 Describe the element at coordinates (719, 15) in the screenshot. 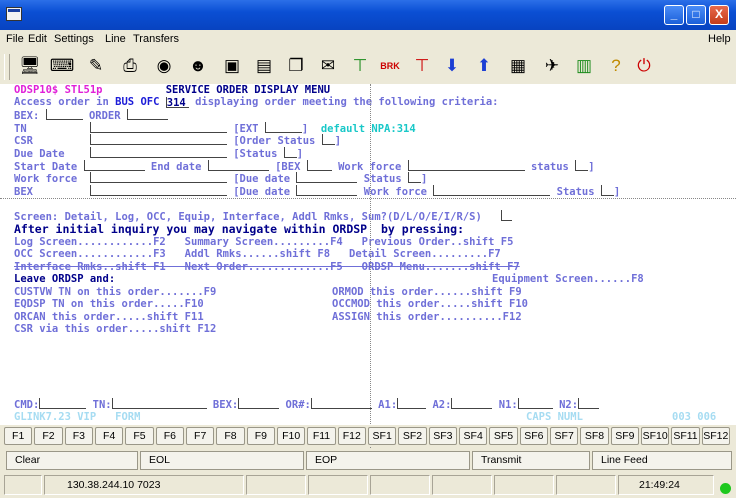

I see `close-button: X` at that location.